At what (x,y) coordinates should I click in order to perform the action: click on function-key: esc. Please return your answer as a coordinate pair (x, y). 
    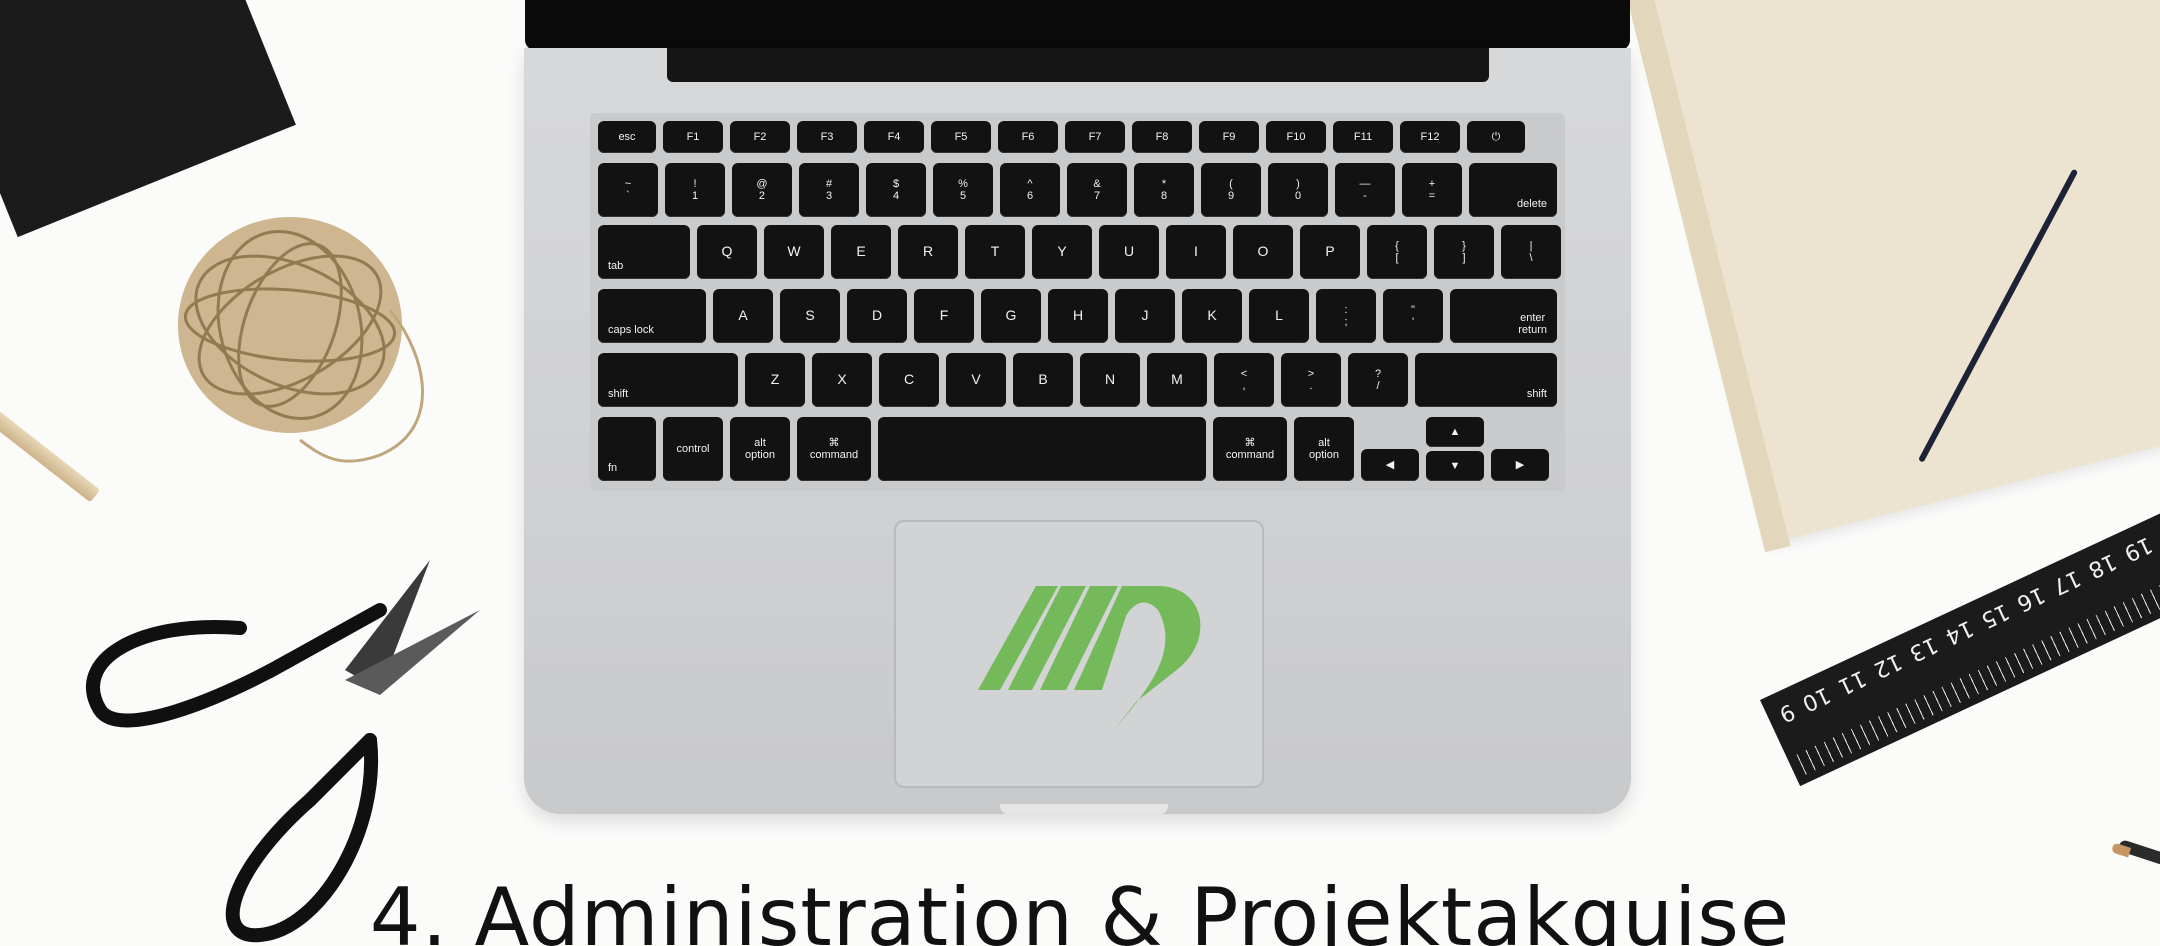
    Looking at the image, I should click on (627, 137).